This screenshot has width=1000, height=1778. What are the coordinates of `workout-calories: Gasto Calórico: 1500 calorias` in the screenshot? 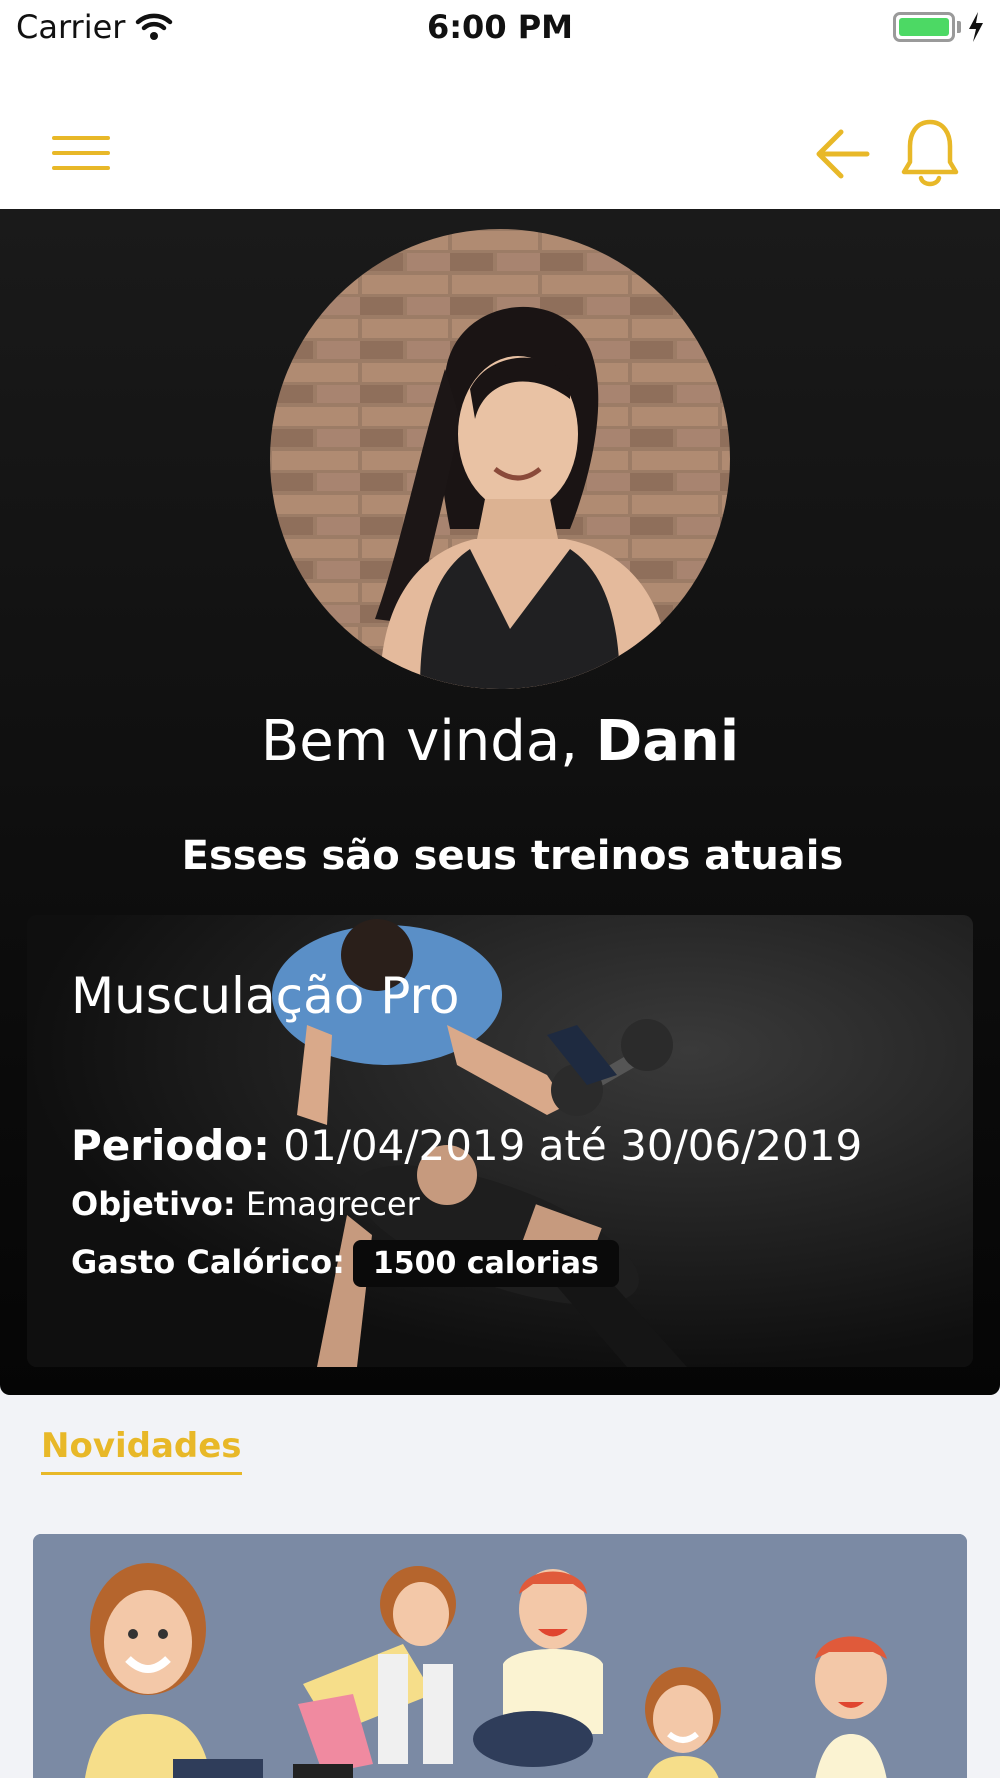 It's located at (345, 1263).